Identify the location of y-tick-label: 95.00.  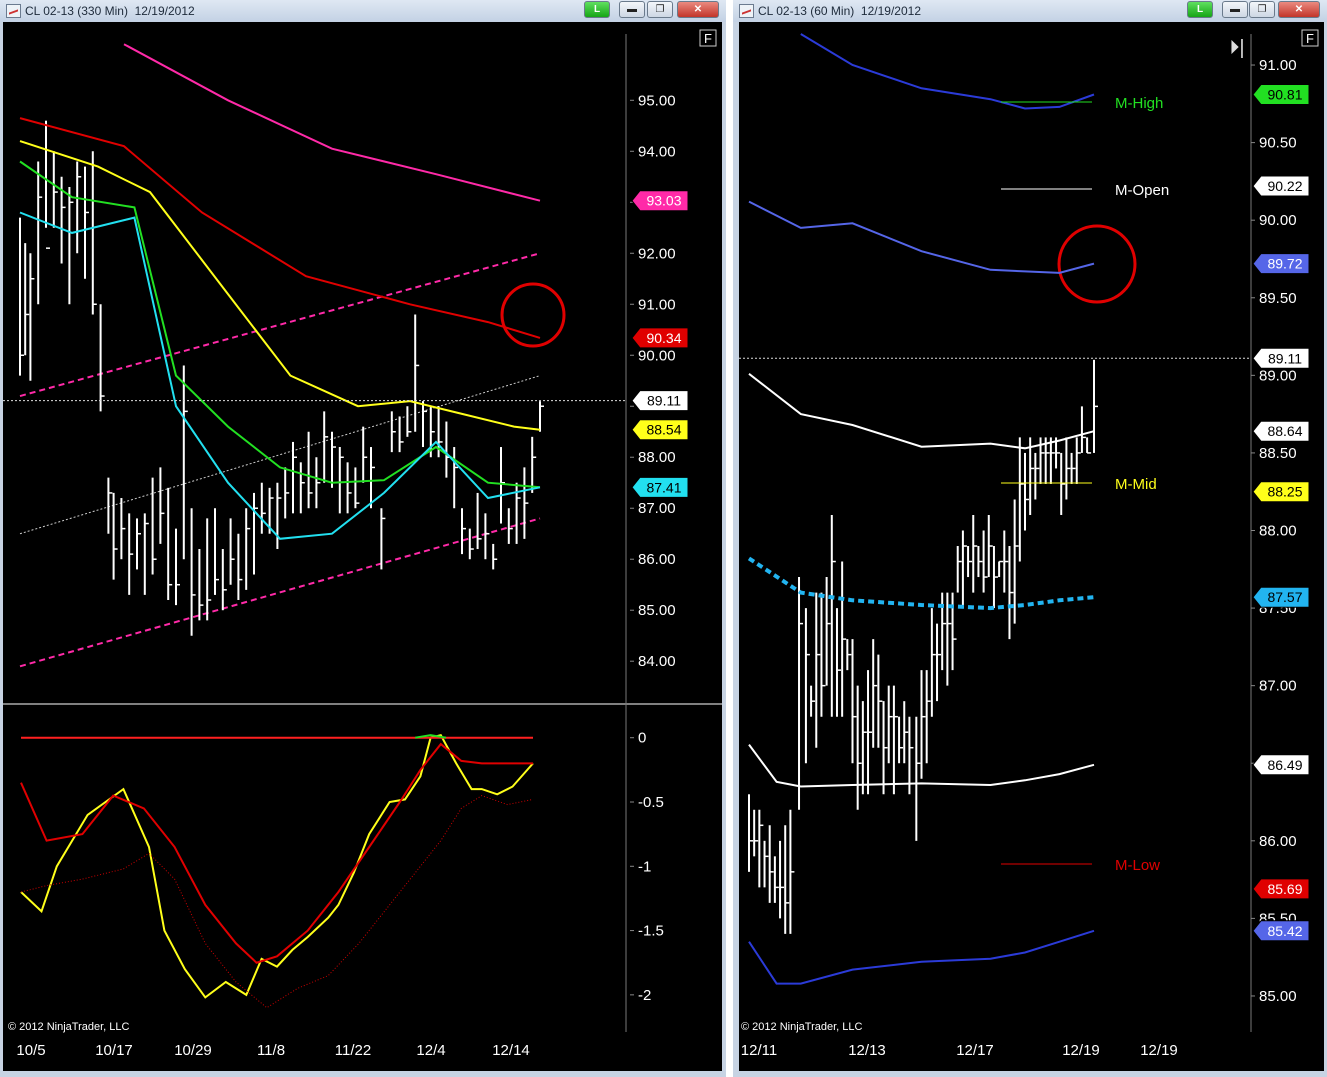
(657, 100).